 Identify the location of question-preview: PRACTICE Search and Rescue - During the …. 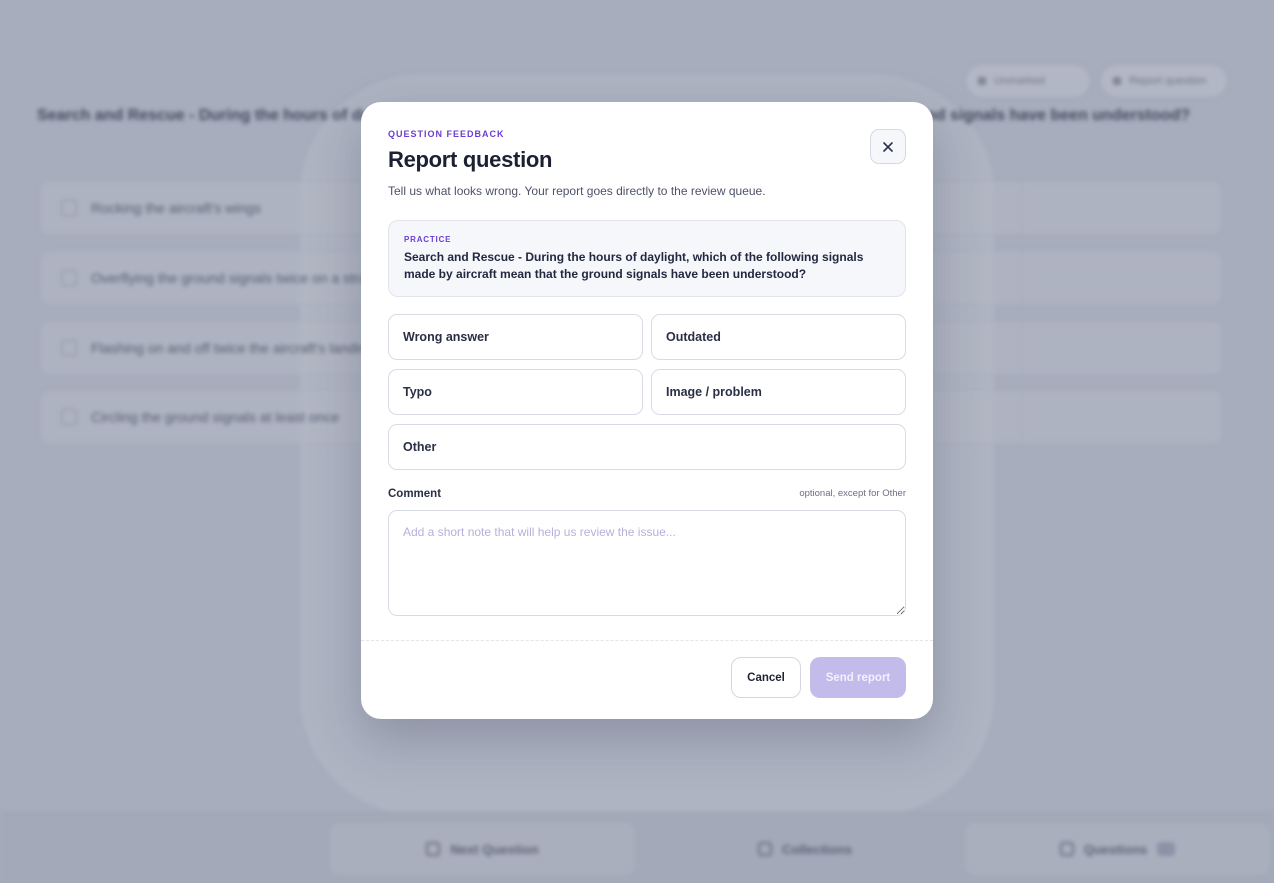
(647, 258).